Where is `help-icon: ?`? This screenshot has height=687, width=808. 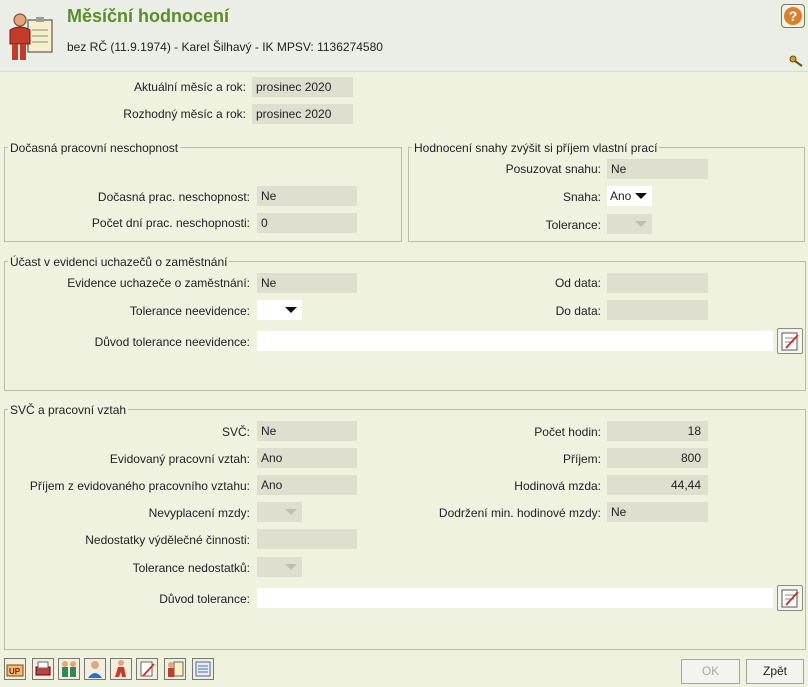 help-icon: ? is located at coordinates (793, 16).